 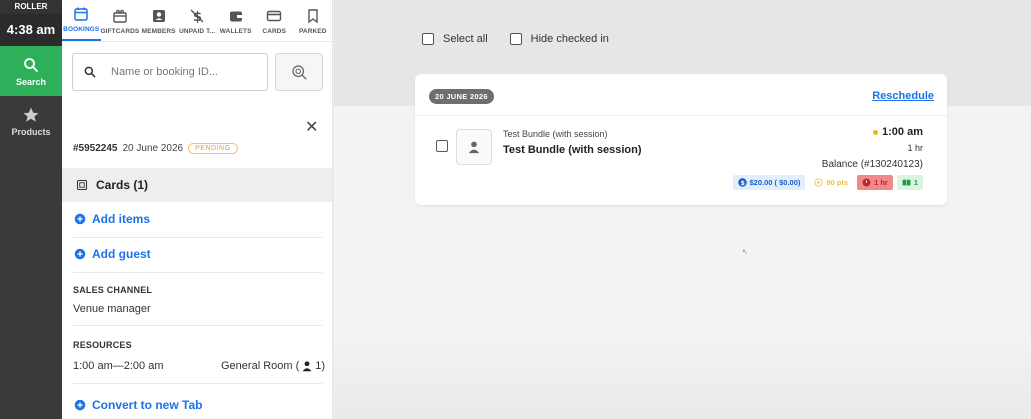 I want to click on rail-item-search: Search, so click(x=31, y=71).